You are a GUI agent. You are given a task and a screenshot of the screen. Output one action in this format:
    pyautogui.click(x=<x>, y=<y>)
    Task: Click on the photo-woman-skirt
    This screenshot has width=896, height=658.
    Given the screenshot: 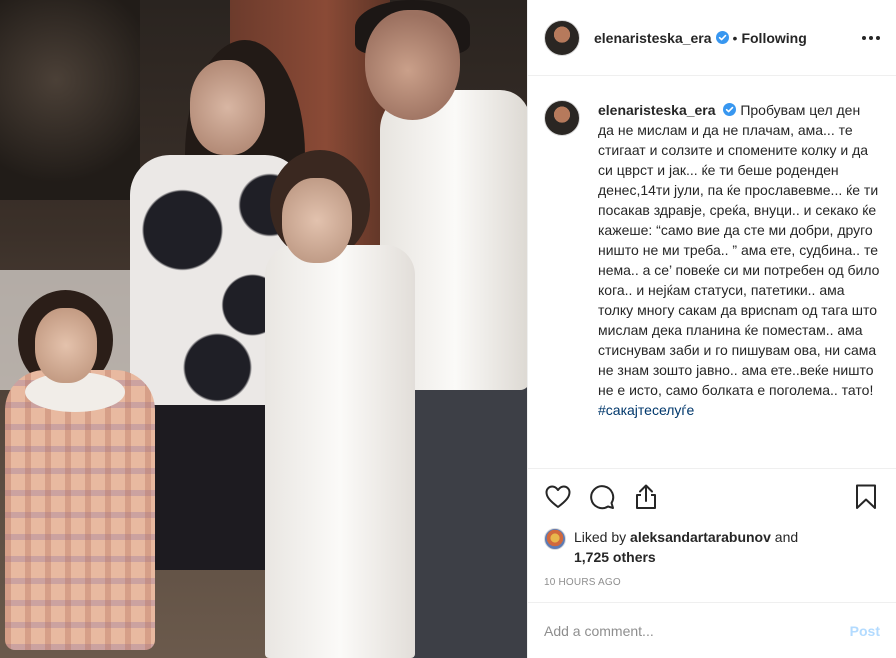 What is the action you would take?
    pyautogui.click(x=215, y=480)
    